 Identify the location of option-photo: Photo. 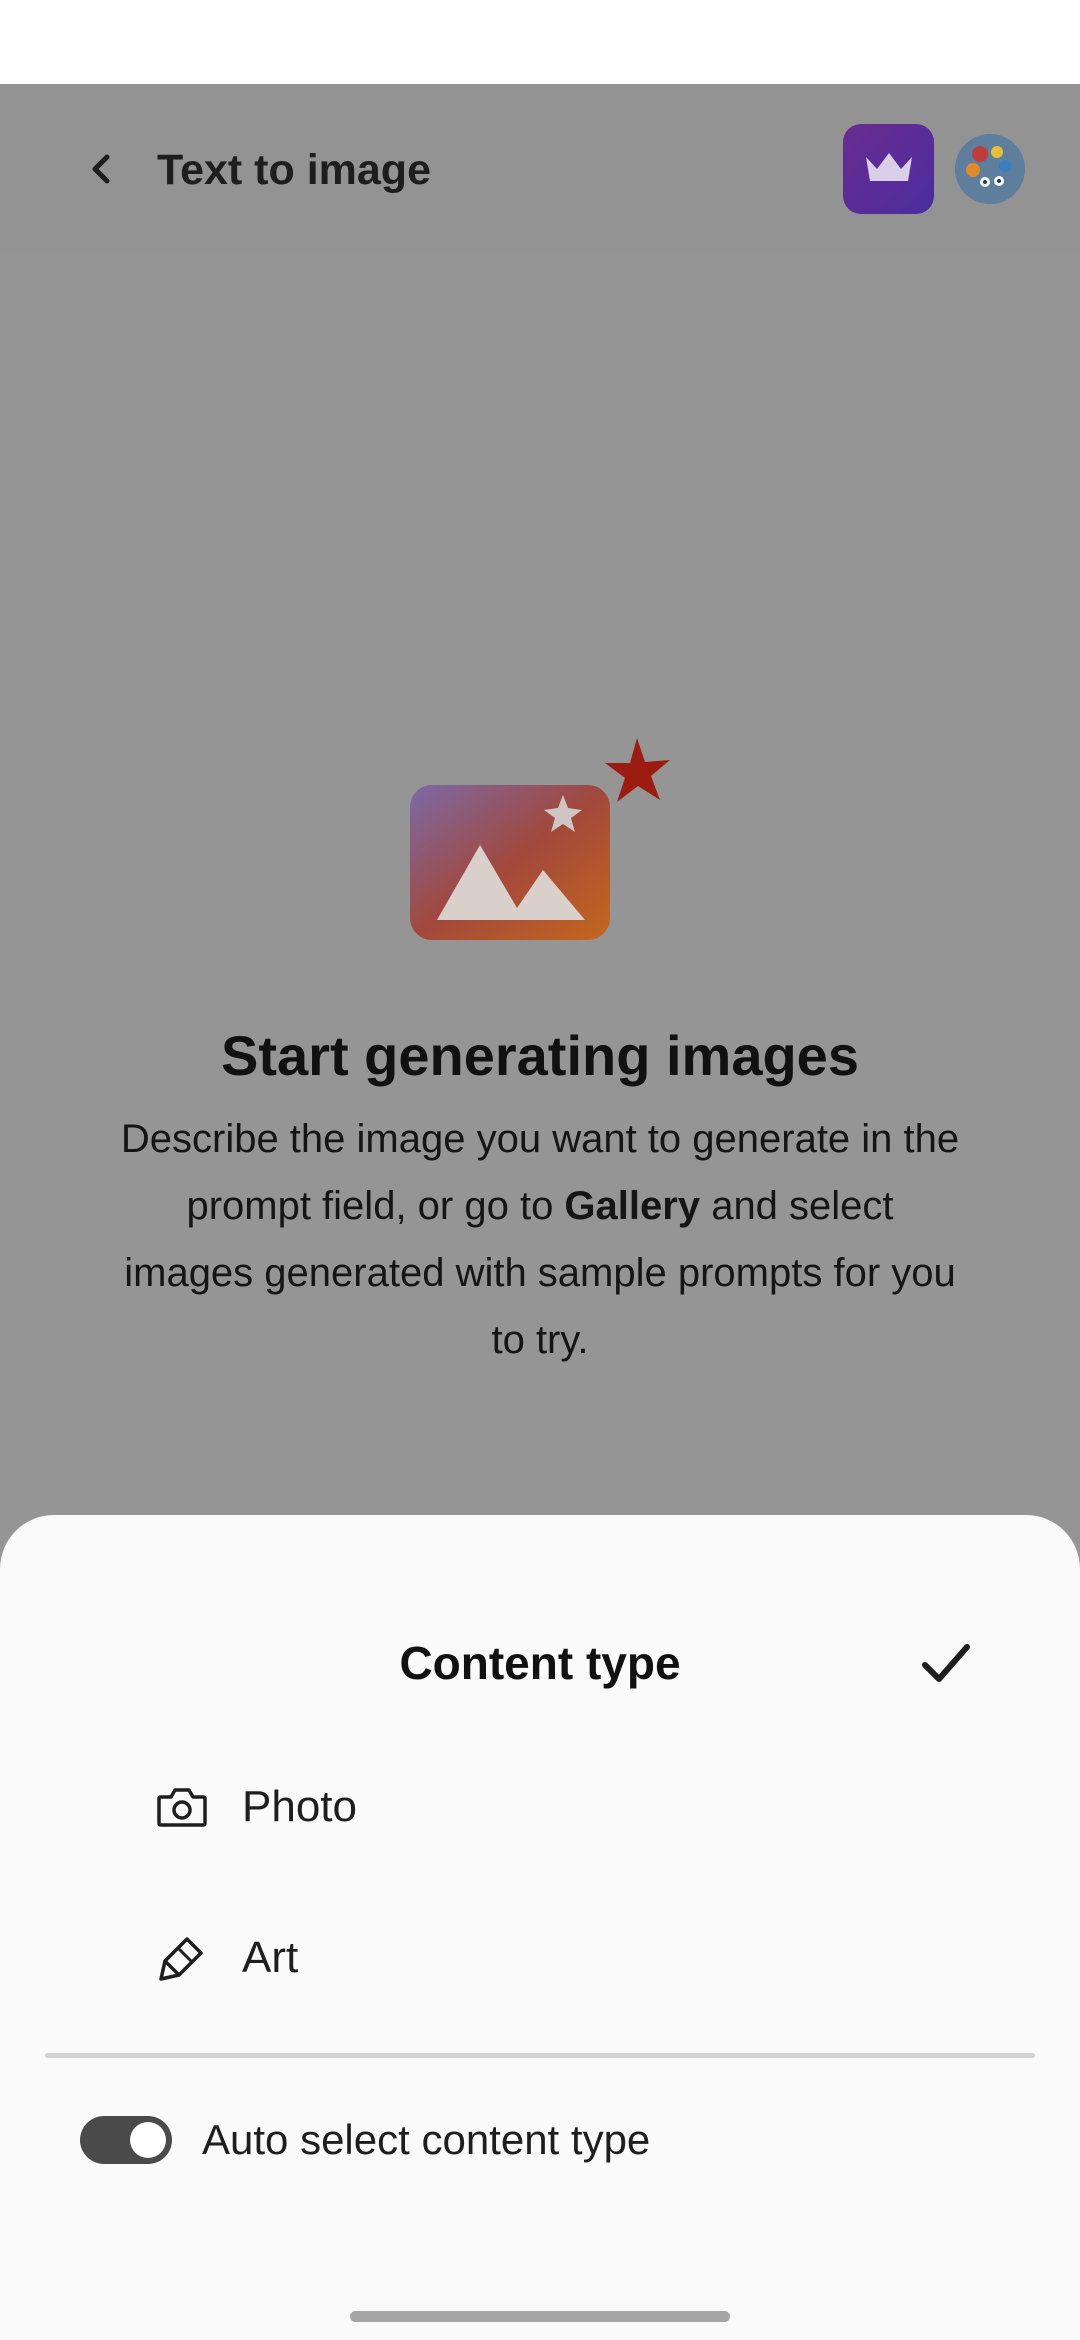
(540, 1807).